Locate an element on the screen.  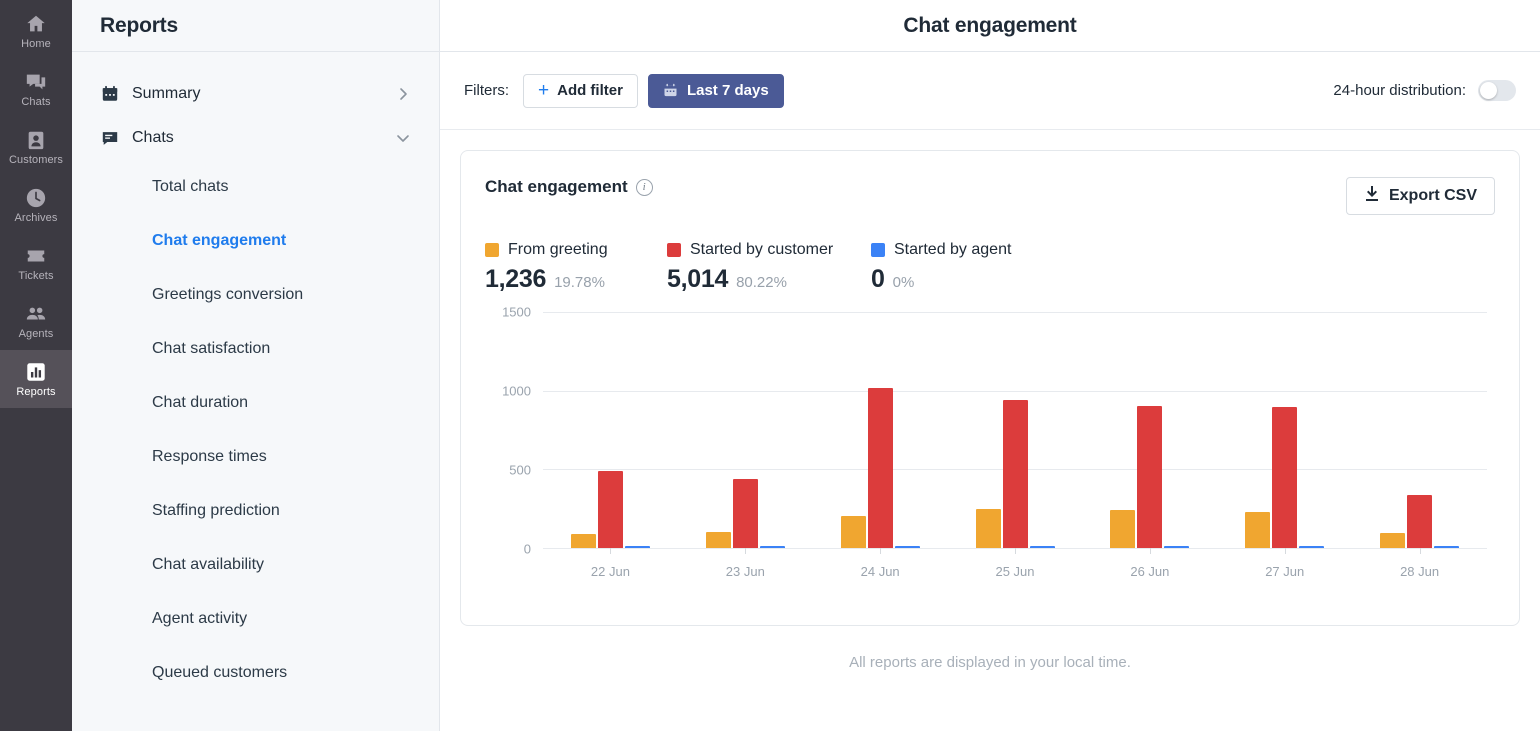
legend-percent: 0% is located at coordinates (903, 282).